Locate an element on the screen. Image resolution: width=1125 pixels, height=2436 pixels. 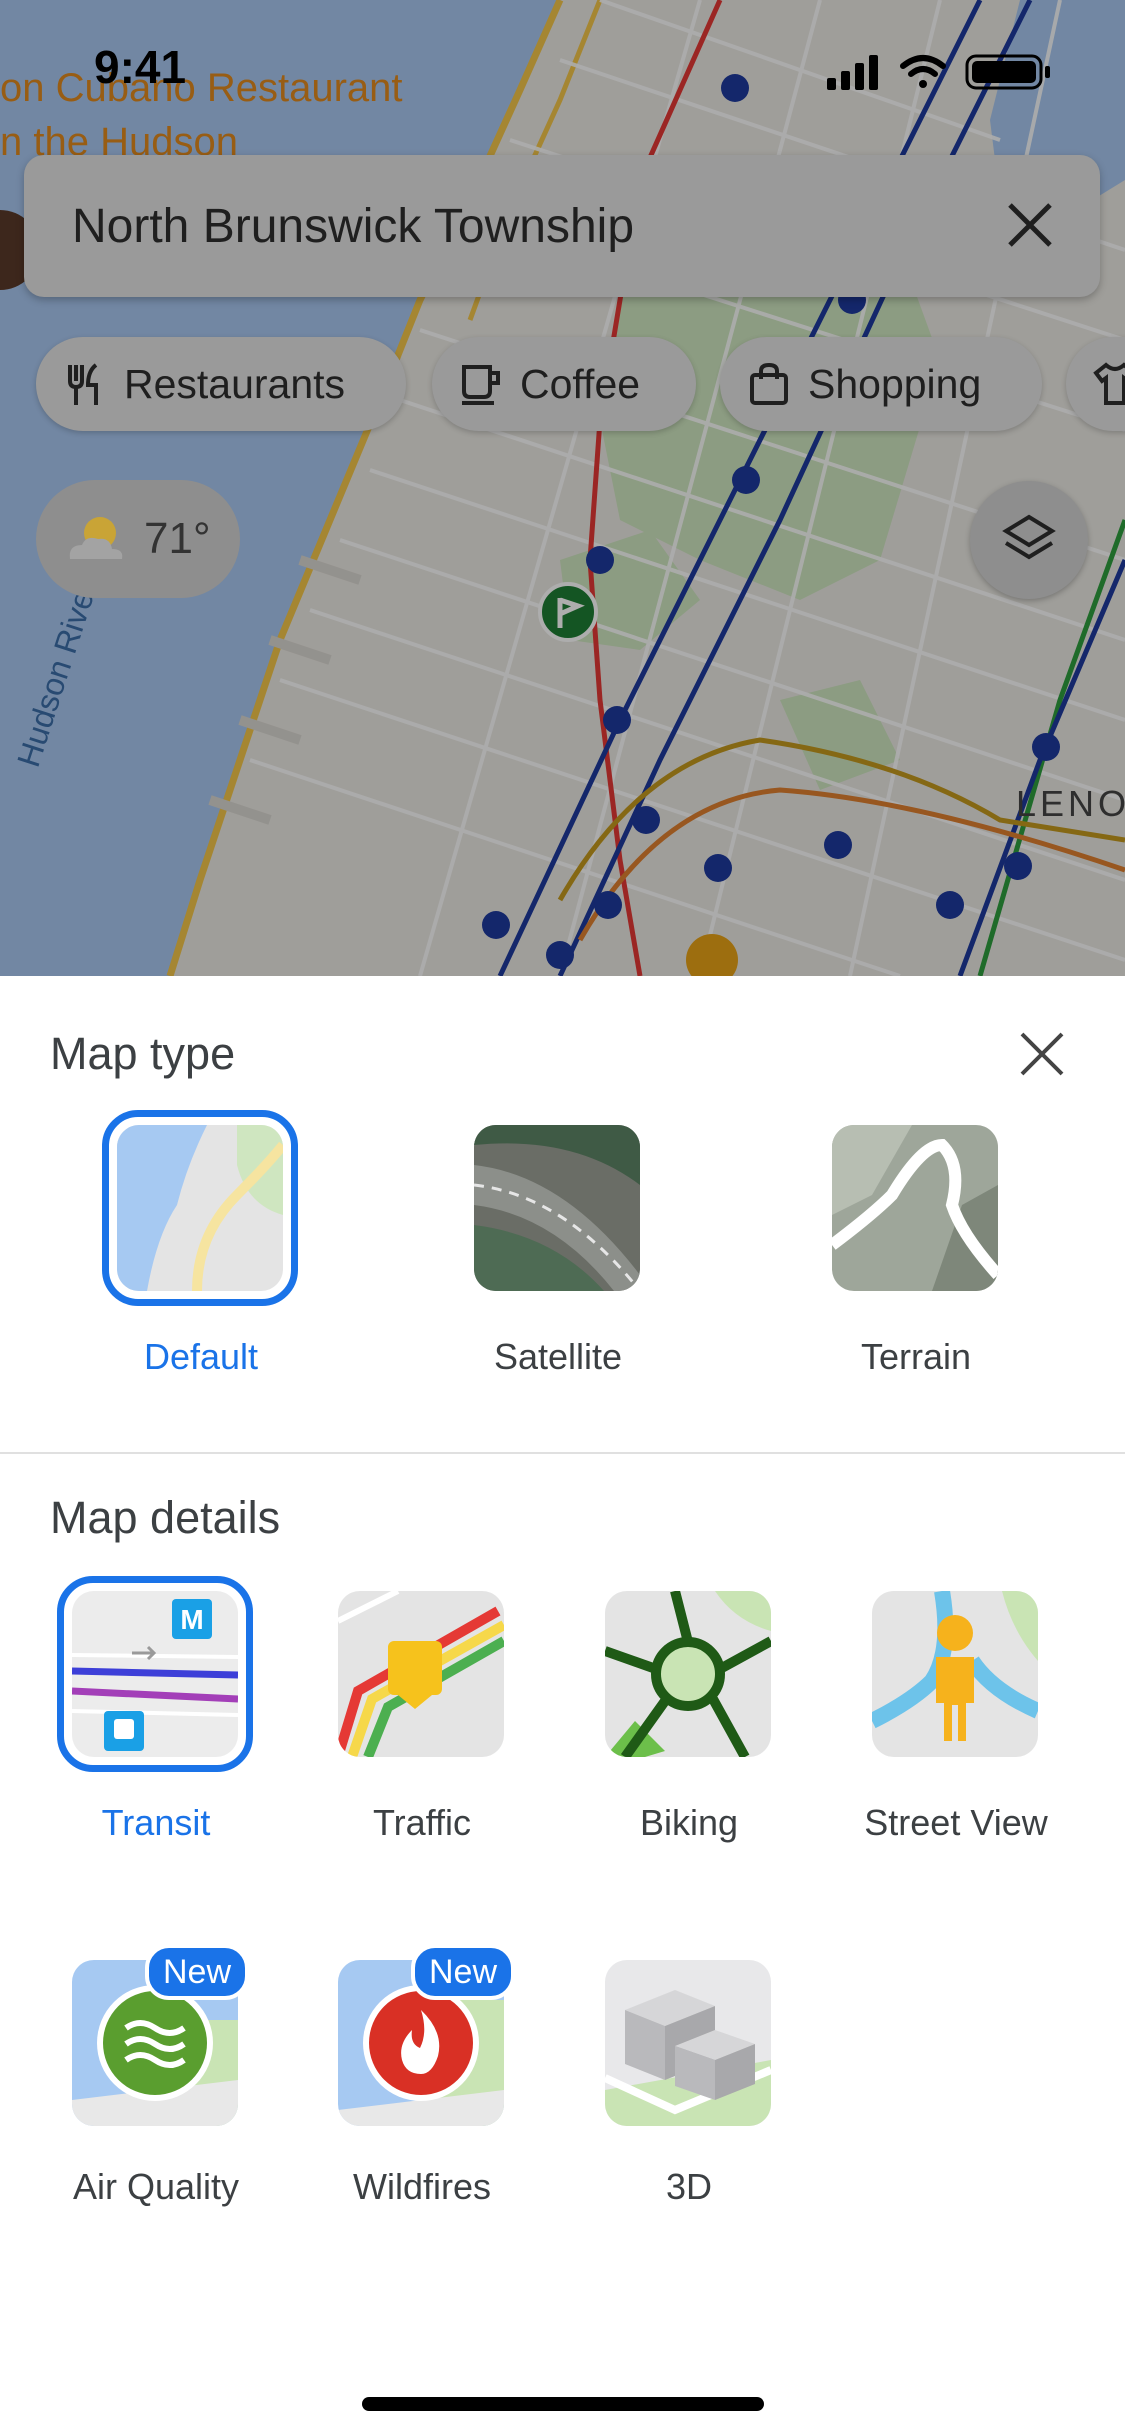
map-type-default: Default is located at coordinates (201, 1250).